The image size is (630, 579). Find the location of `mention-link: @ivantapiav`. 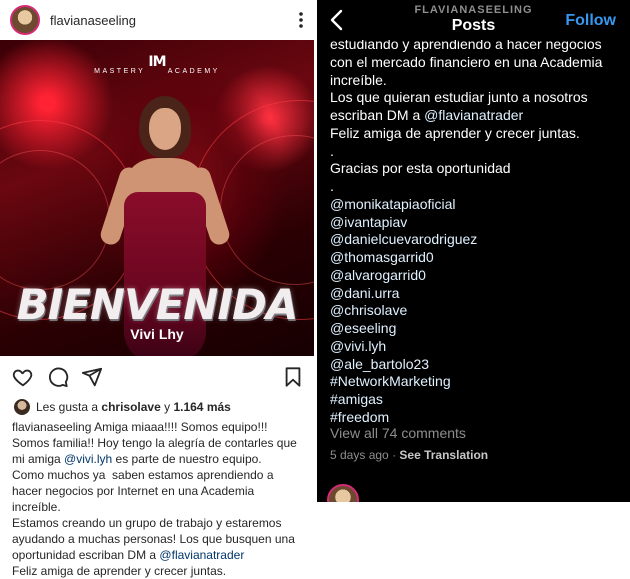

mention-link: @ivantapiav is located at coordinates (368, 222).